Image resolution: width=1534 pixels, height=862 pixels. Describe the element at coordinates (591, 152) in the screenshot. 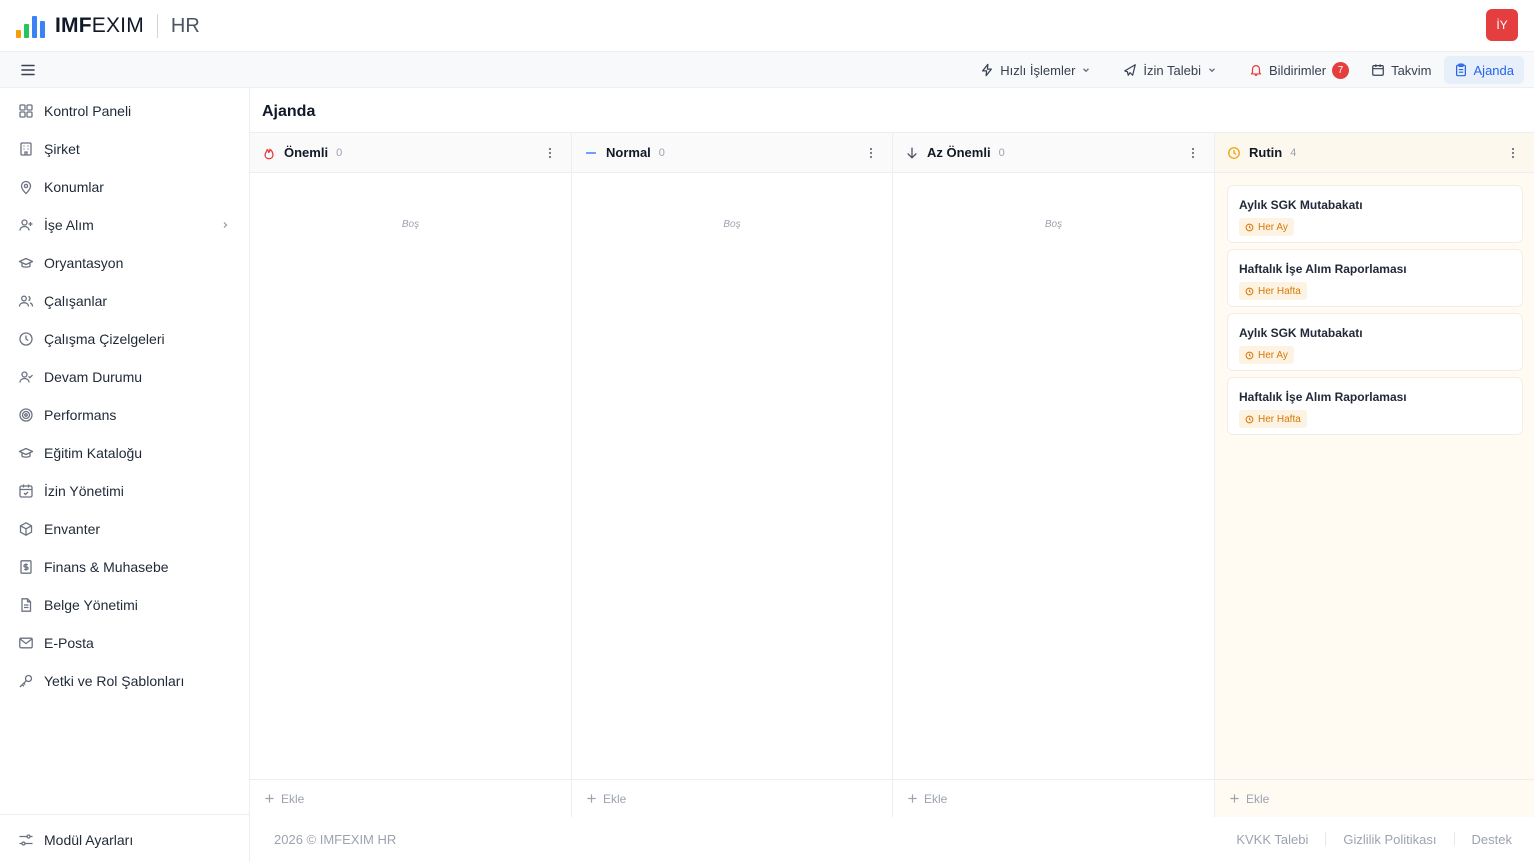

I see `minus-icon` at that location.